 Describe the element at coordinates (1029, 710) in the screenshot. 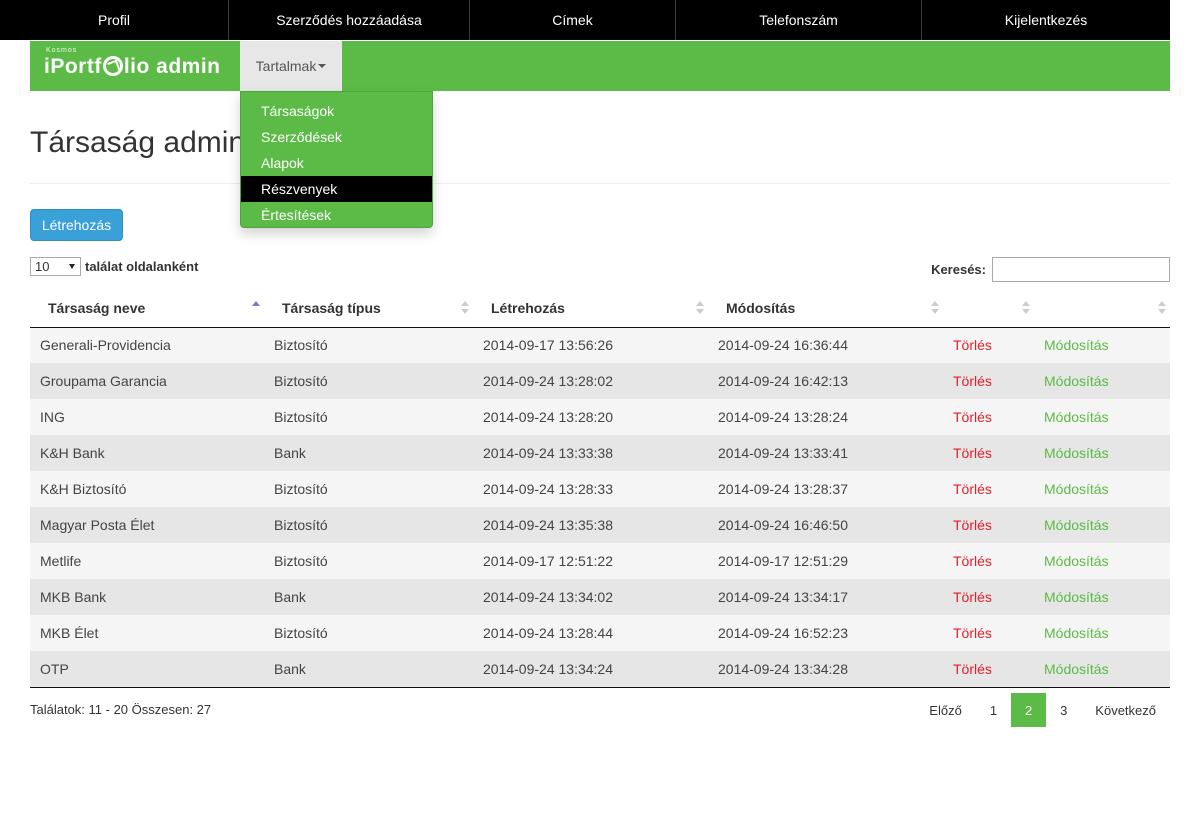

I see `pagination-page-2: 2` at that location.